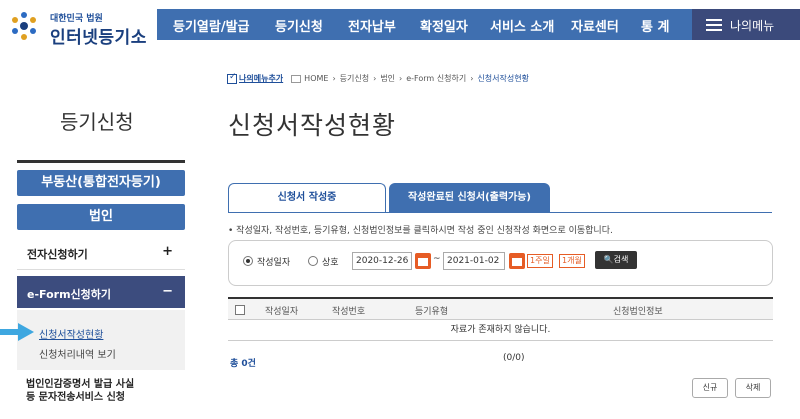 The height and width of the screenshot is (419, 800). What do you see at coordinates (75, 397) in the screenshot?
I see `sidebar-item-label-2: 등 문자전송서비스 신청` at bounding box center [75, 397].